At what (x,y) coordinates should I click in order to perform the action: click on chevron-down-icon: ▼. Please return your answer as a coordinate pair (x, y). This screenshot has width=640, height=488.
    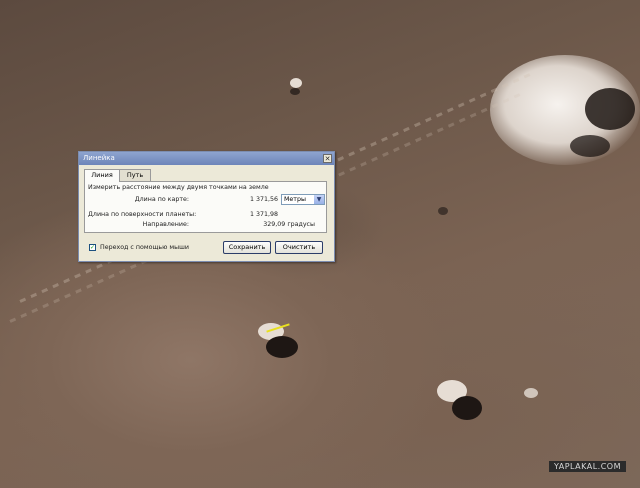
    Looking at the image, I should click on (319, 199).